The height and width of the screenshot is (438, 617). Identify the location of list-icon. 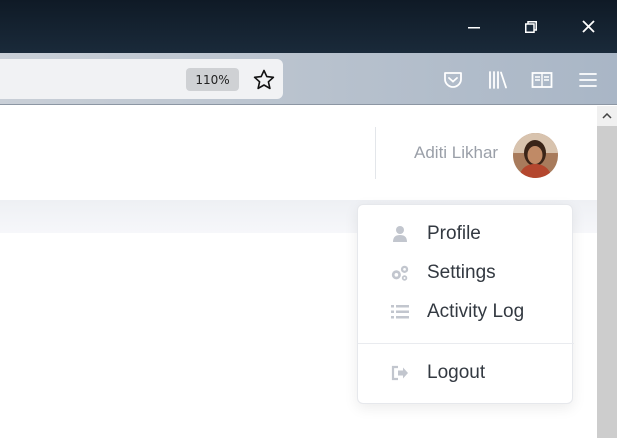
(400, 312).